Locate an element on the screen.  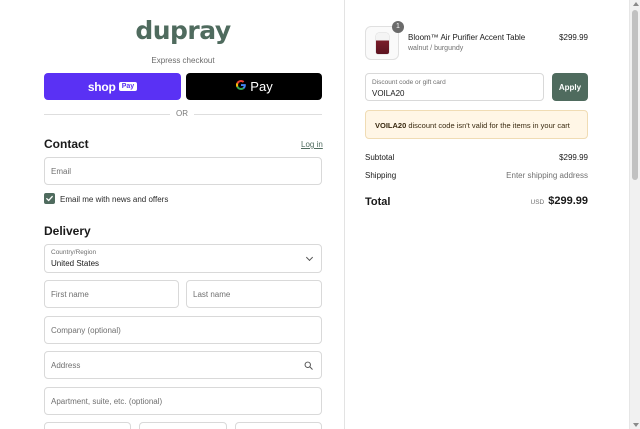
apartment-field: Apartment, suite, etc. (optional) is located at coordinates (183, 401).